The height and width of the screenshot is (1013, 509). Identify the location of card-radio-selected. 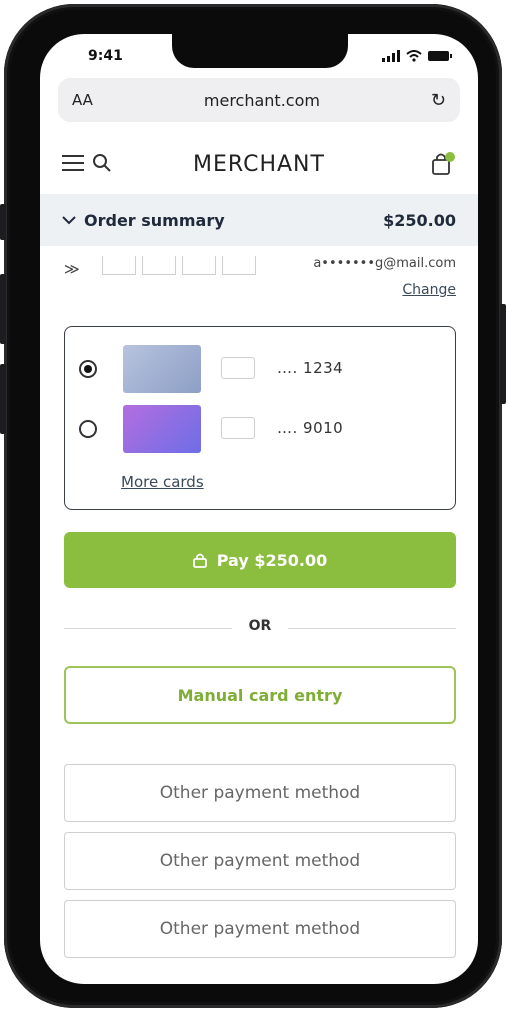
(88, 369).